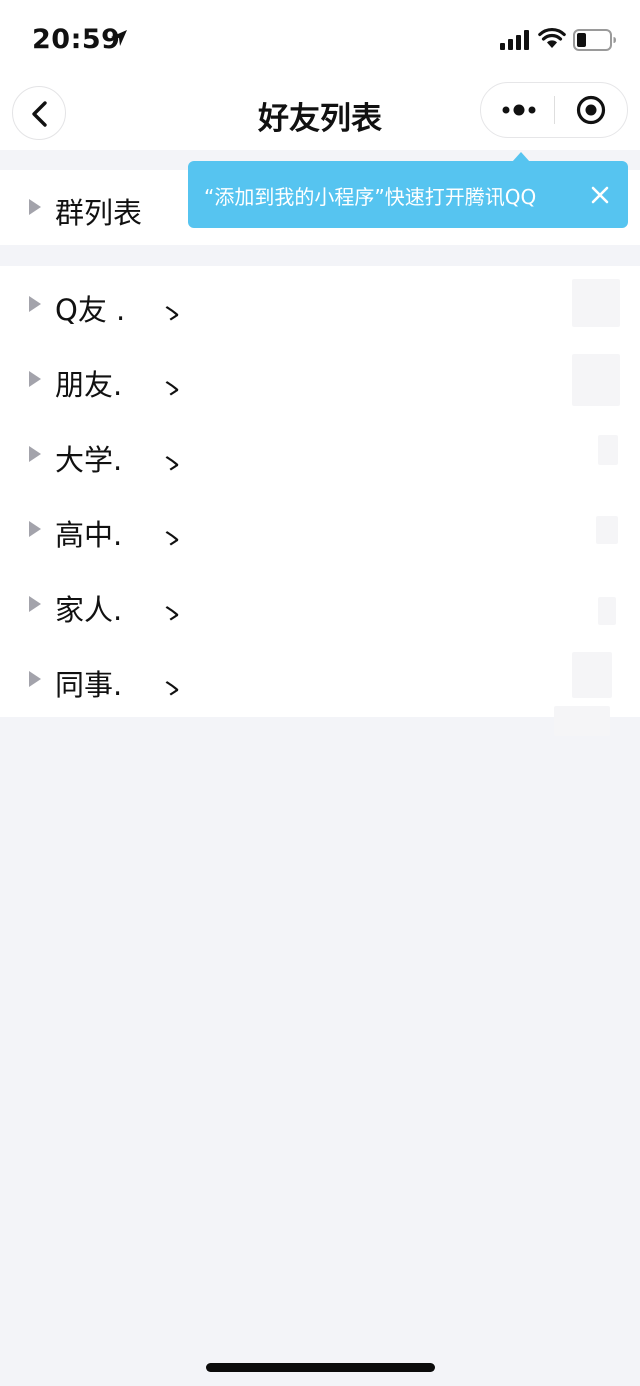 Image resolution: width=640 pixels, height=1386 pixels. Describe the element at coordinates (370, 197) in the screenshot. I see `tooltip-text: “添加到我的小程序”快速打开腾讯QQ` at that location.